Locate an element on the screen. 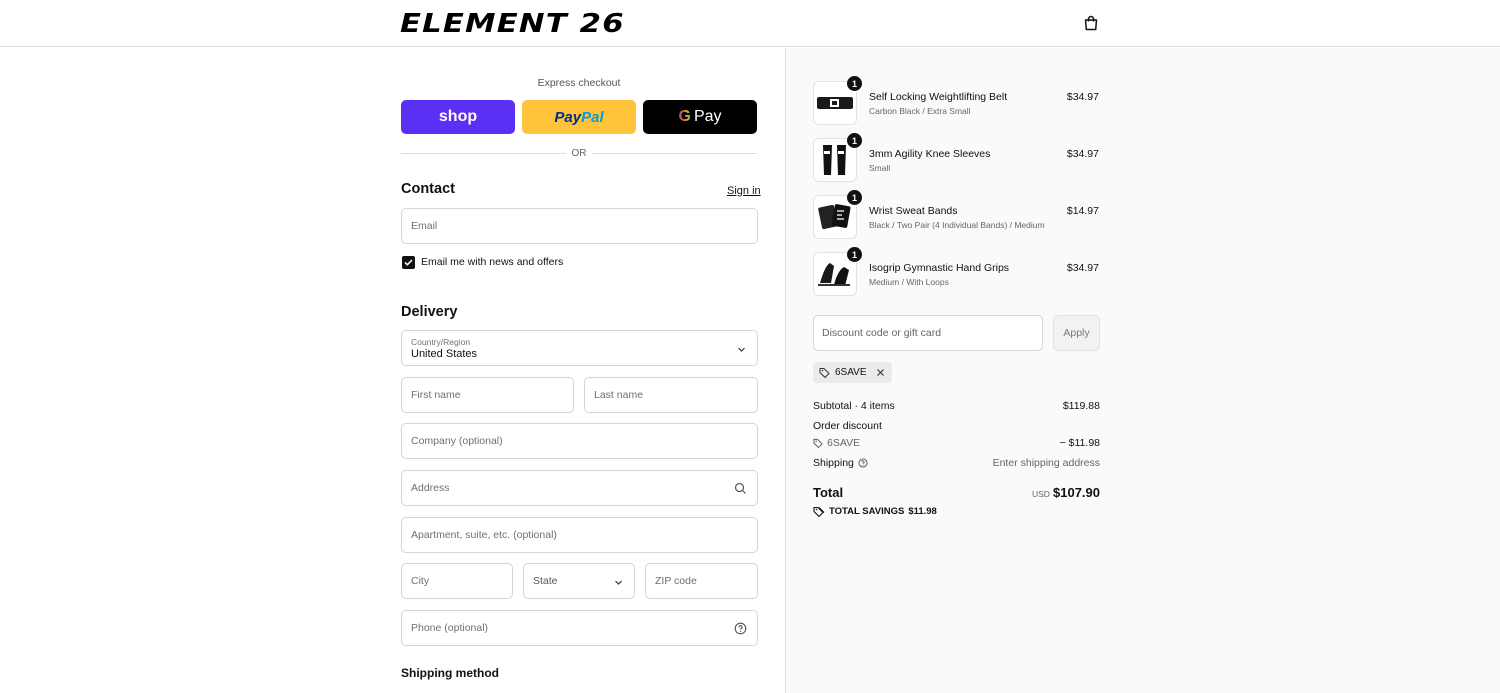 The height and width of the screenshot is (693, 1500). first-name-field is located at coordinates (487, 395).